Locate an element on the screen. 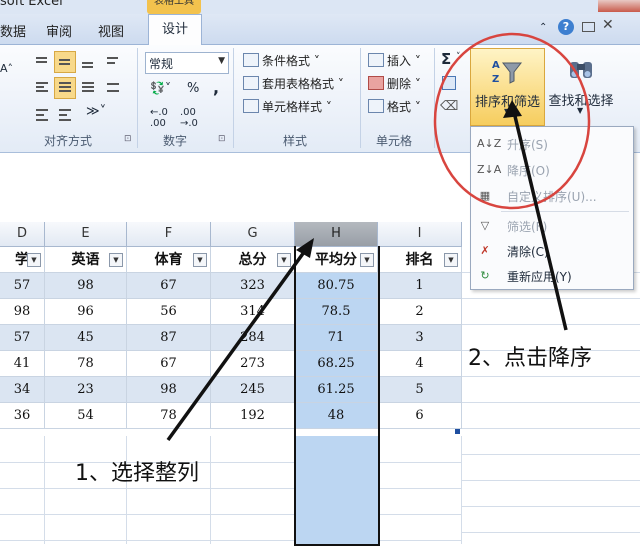 The height and width of the screenshot is (546, 640). menu-item-clear: ✗ 清除(C) is located at coordinates (552, 251).